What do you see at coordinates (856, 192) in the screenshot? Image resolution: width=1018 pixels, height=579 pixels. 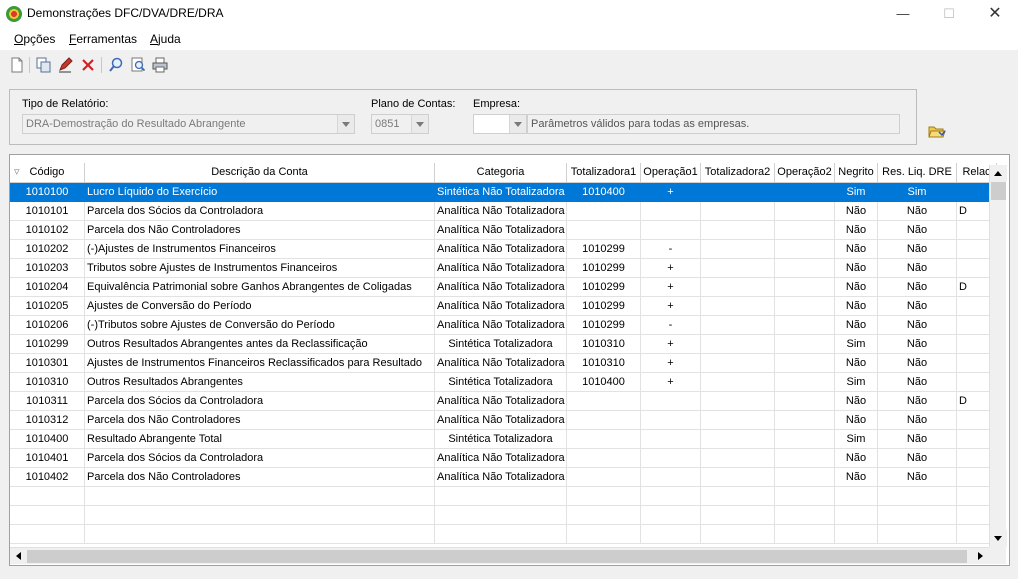 I see `cell-negrito: Sim` at bounding box center [856, 192].